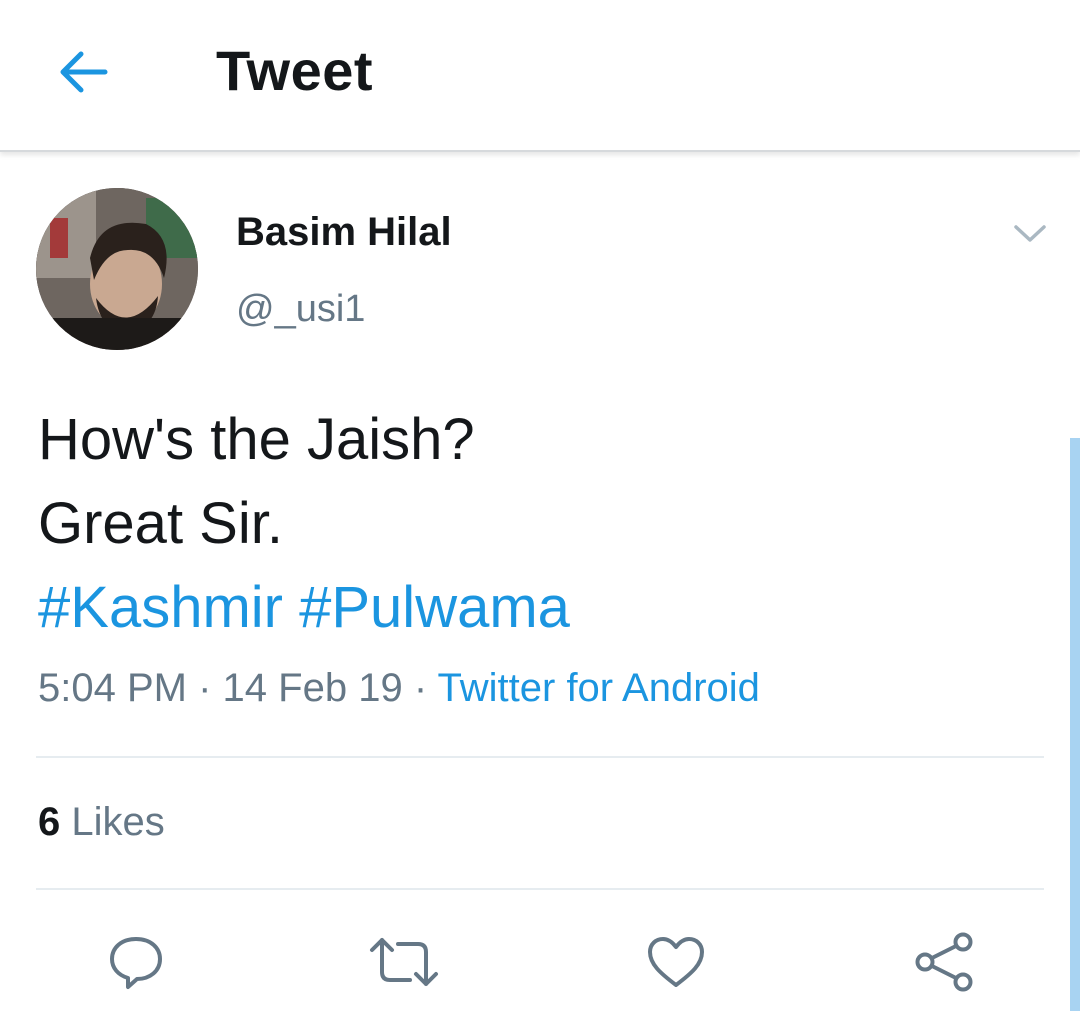  I want to click on reply-icon, so click(136, 963).